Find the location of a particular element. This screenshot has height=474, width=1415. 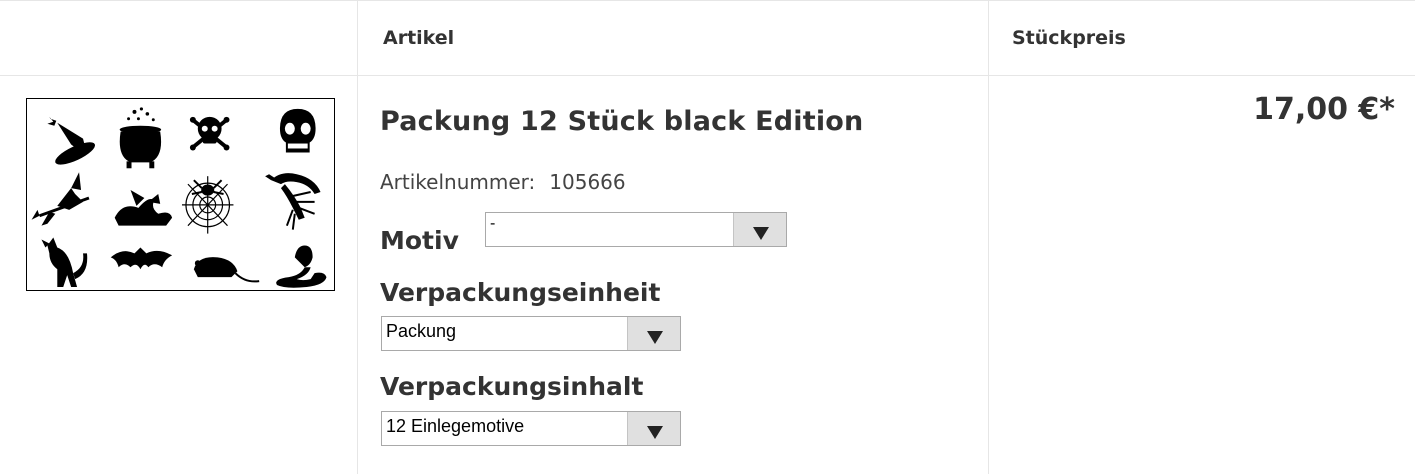

verpackungseinheit-select-dropdown-button is located at coordinates (653, 333).